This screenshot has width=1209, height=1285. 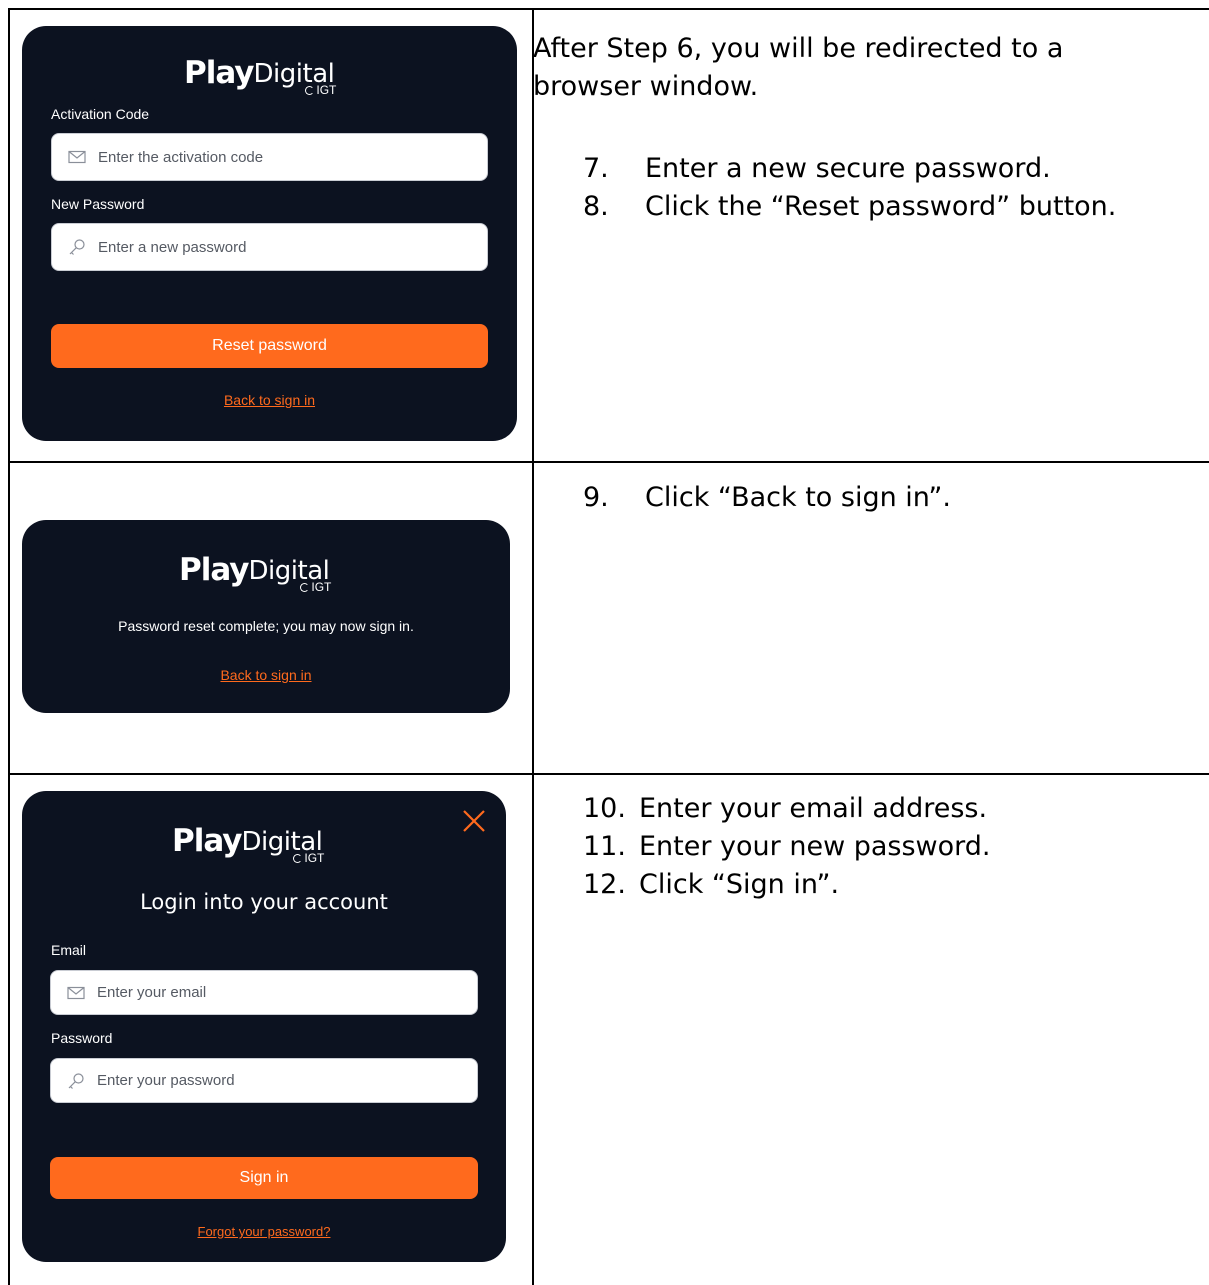 I want to click on close-icon, so click(x=474, y=821).